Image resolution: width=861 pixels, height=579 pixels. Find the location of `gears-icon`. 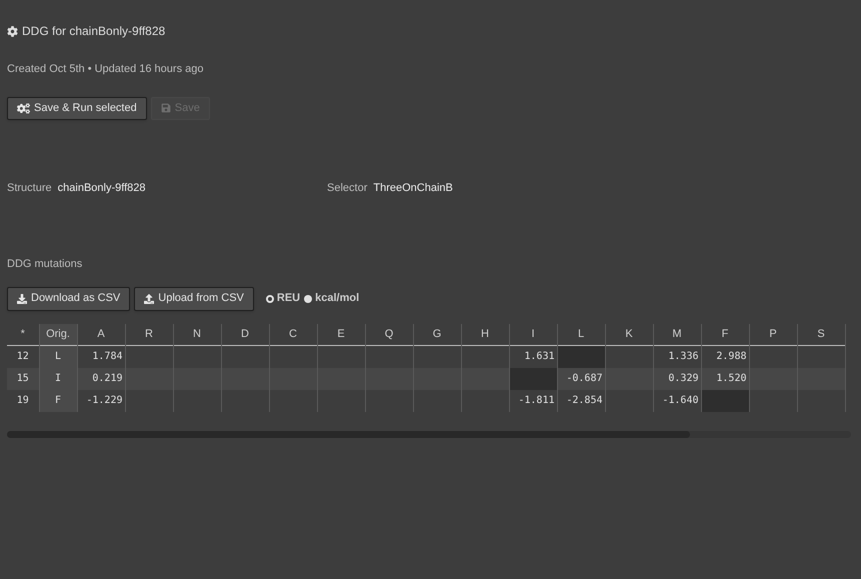

gears-icon is located at coordinates (23, 108).